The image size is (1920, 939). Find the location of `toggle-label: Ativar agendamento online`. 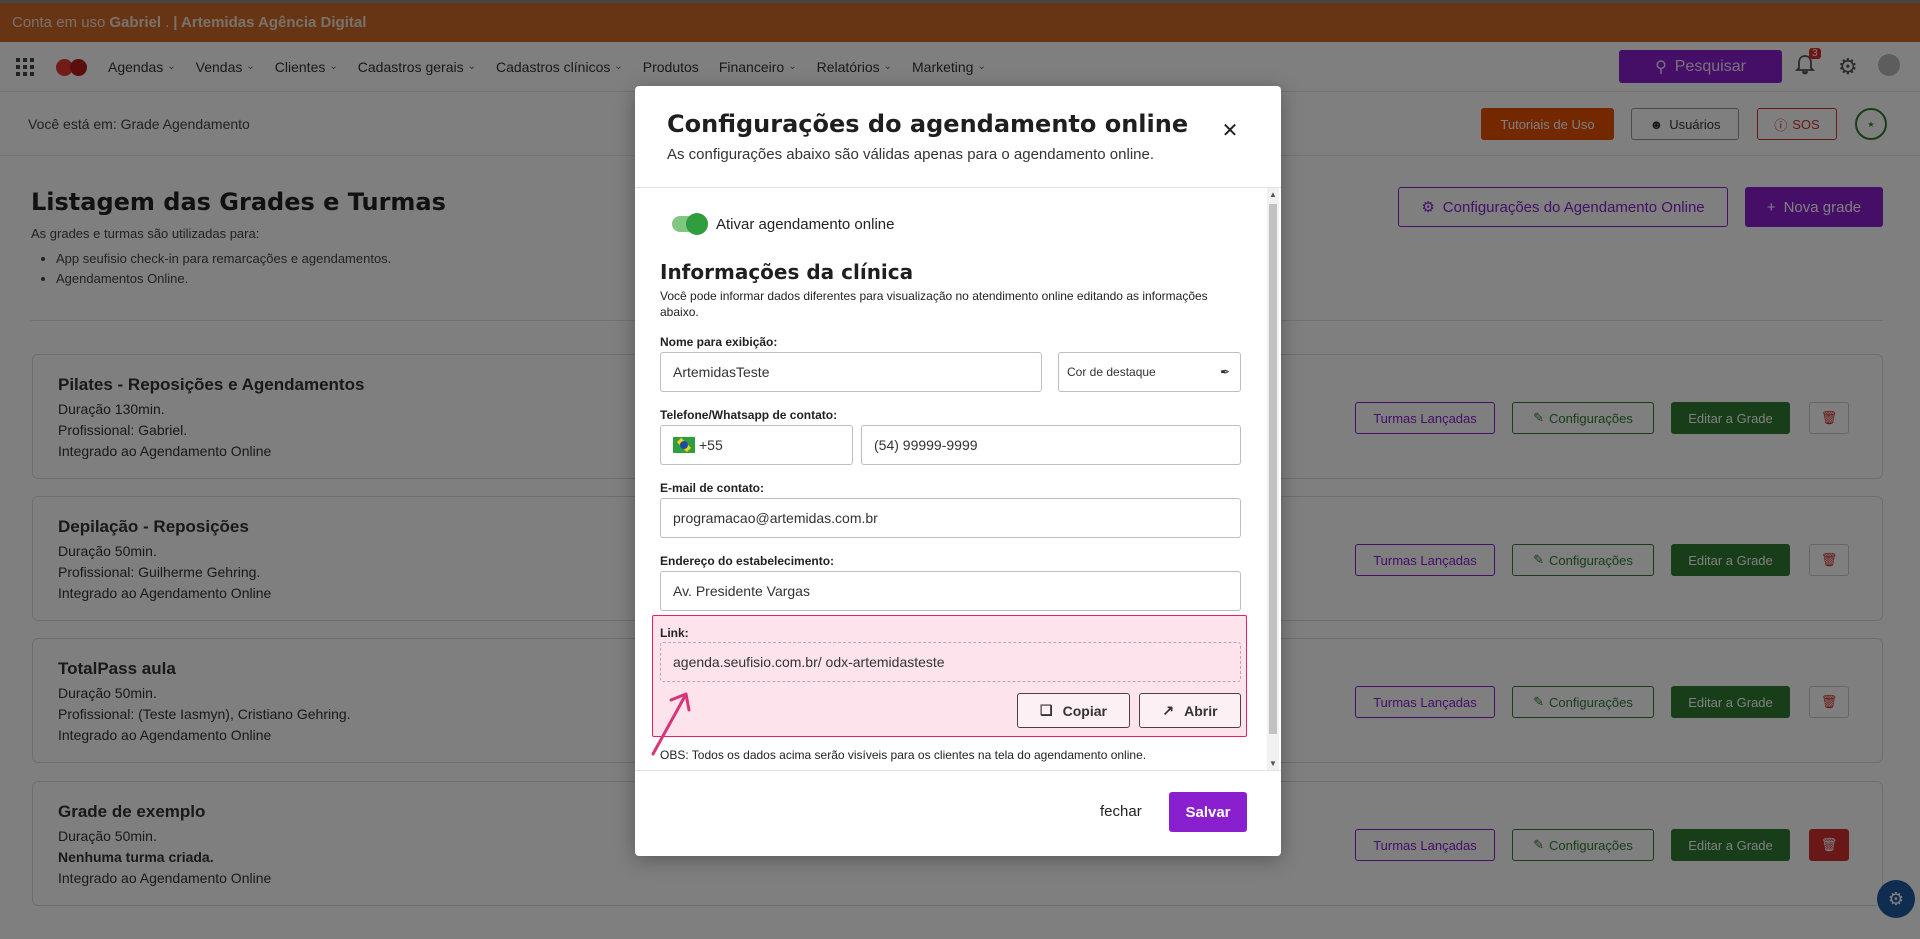

toggle-label: Ativar agendamento online is located at coordinates (805, 224).